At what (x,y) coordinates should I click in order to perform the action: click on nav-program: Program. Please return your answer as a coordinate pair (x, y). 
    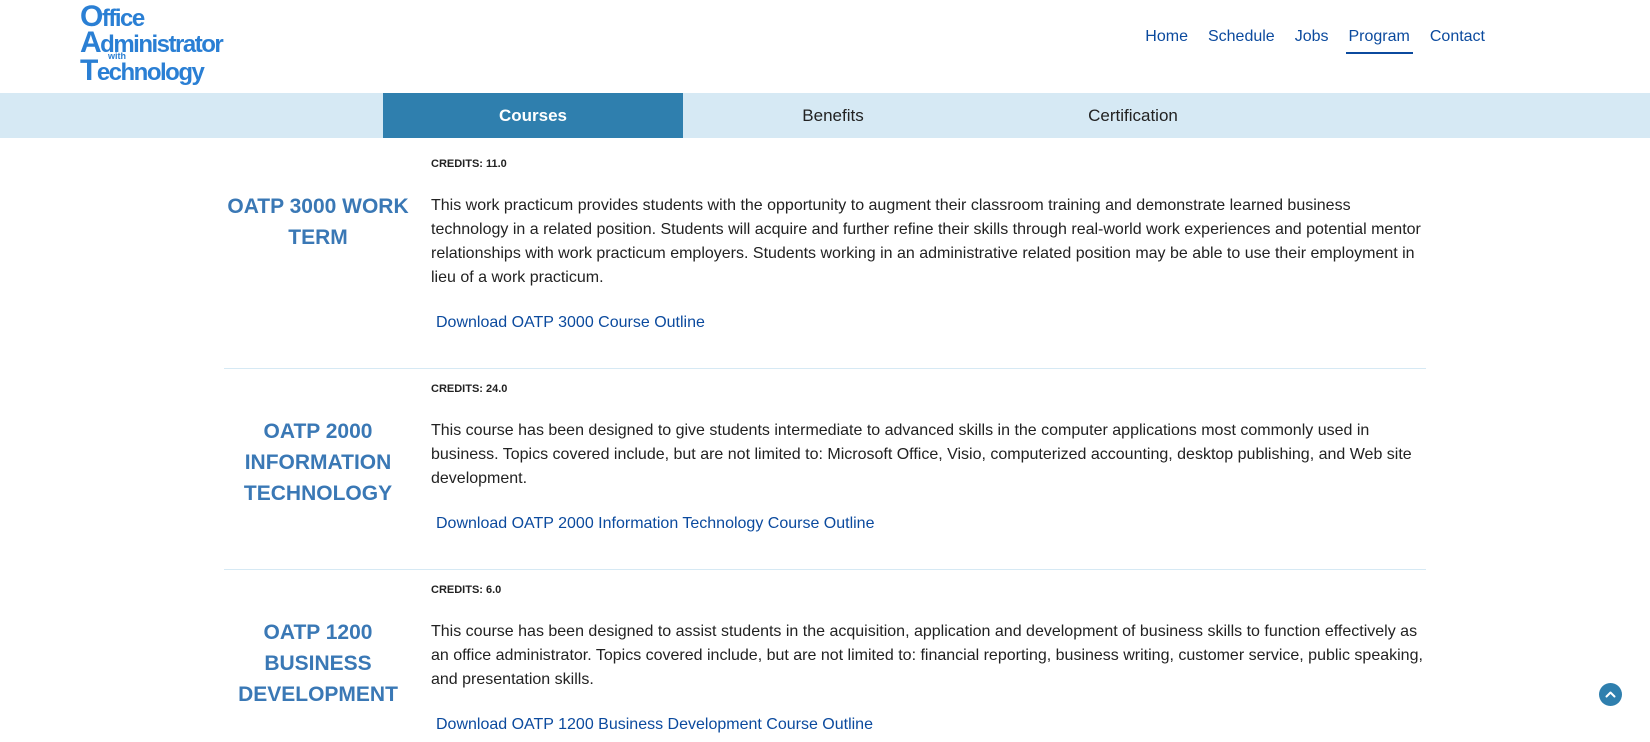
    Looking at the image, I should click on (1379, 39).